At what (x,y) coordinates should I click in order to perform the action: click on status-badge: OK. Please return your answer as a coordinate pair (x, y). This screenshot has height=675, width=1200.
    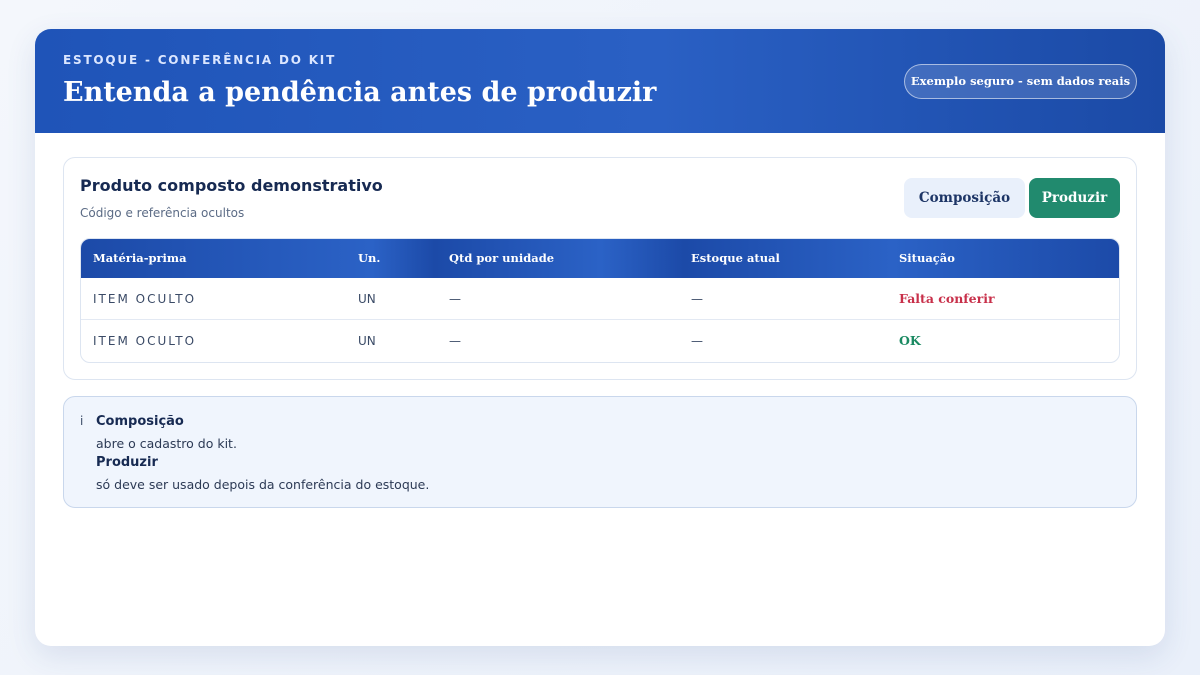
    Looking at the image, I should click on (910, 340).